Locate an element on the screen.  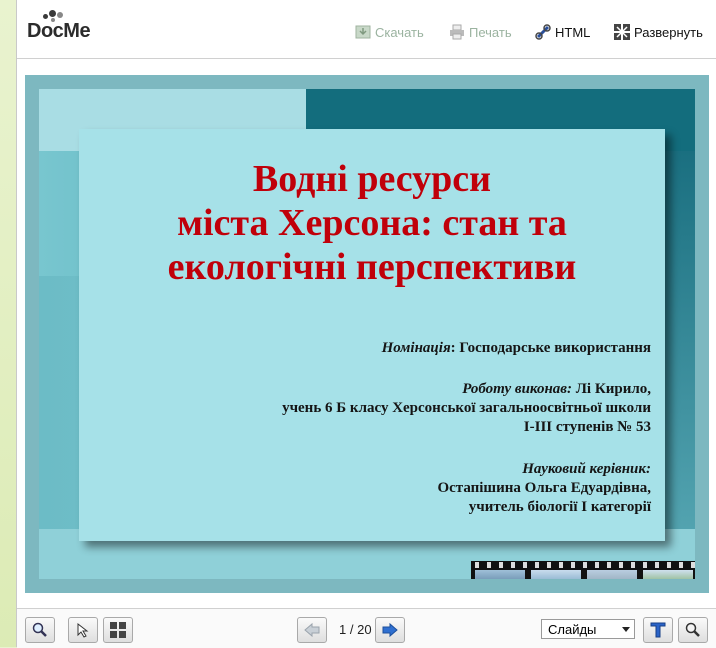
print-label: Печать is located at coordinates (490, 32).